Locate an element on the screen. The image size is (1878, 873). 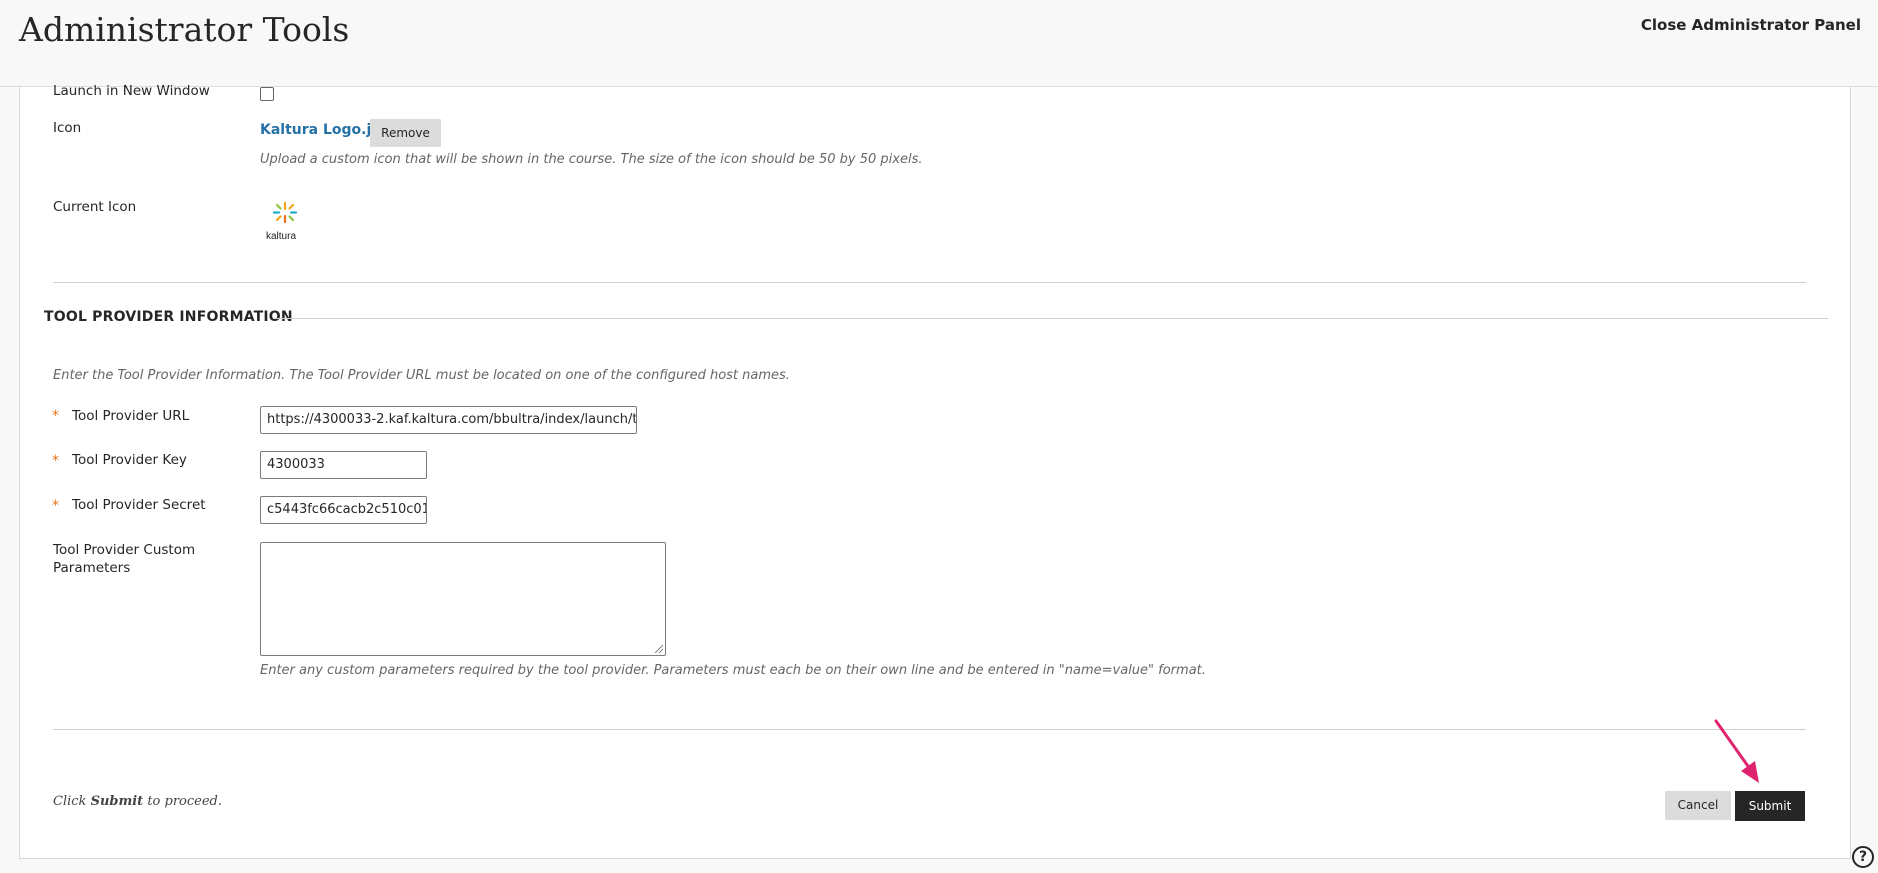
tool-provider-secret-label: Tool Provider Secret is located at coordinates (139, 505).